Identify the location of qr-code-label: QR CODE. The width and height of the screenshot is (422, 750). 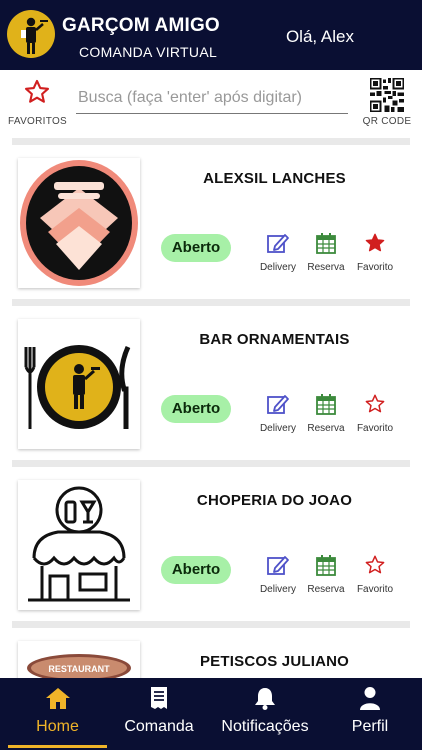
(387, 121).